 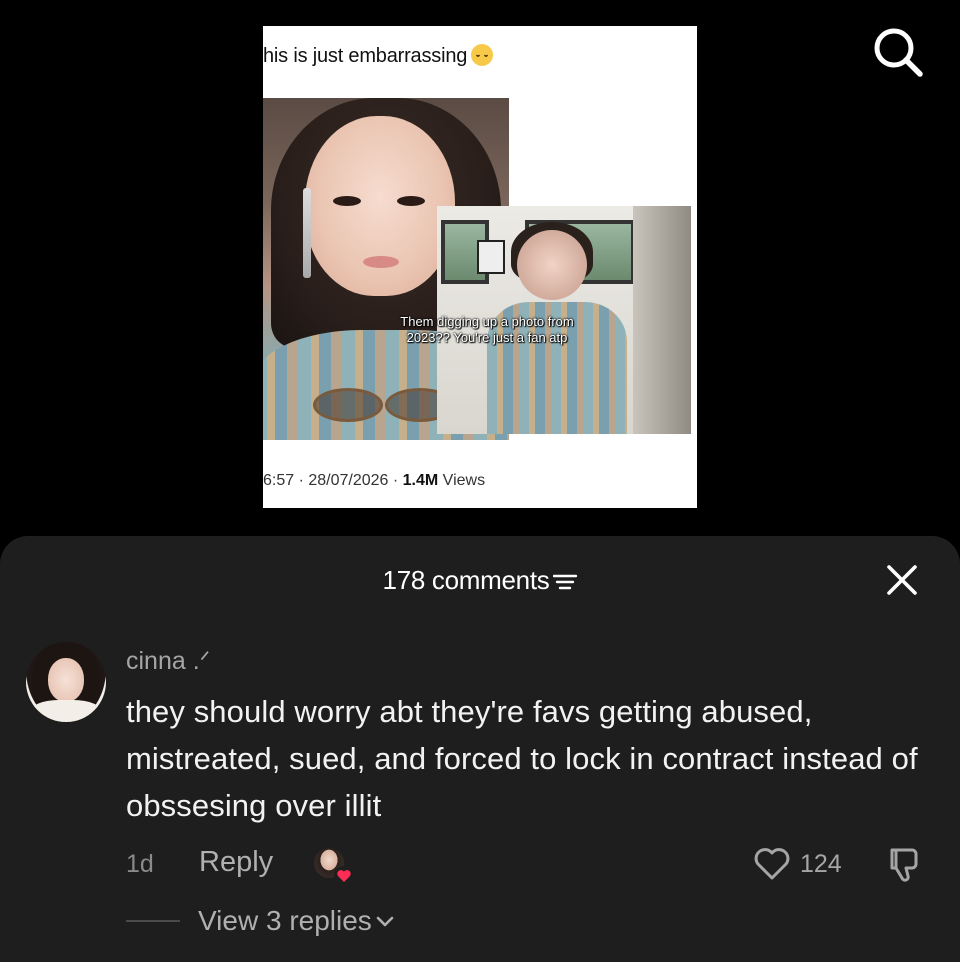 I want to click on comments-header: 178 comments, so click(x=480, y=580).